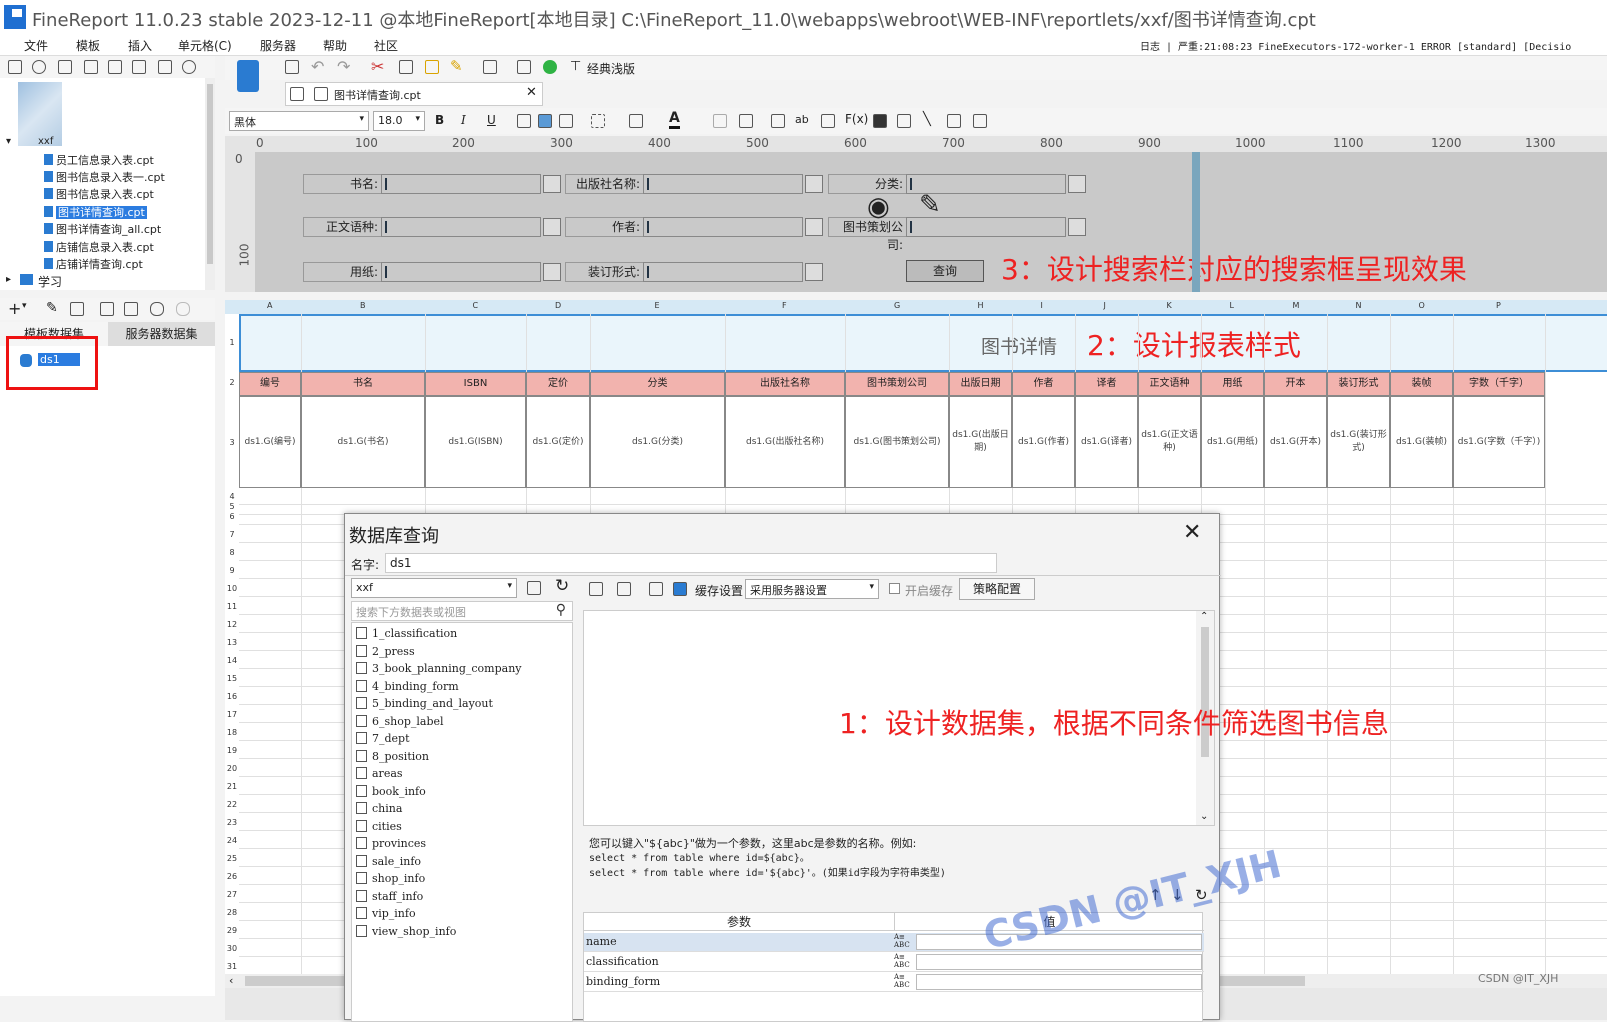 The height and width of the screenshot is (1022, 1607). What do you see at coordinates (657, 442) in the screenshot?
I see `data-cell: ds1.G(分类)` at bounding box center [657, 442].